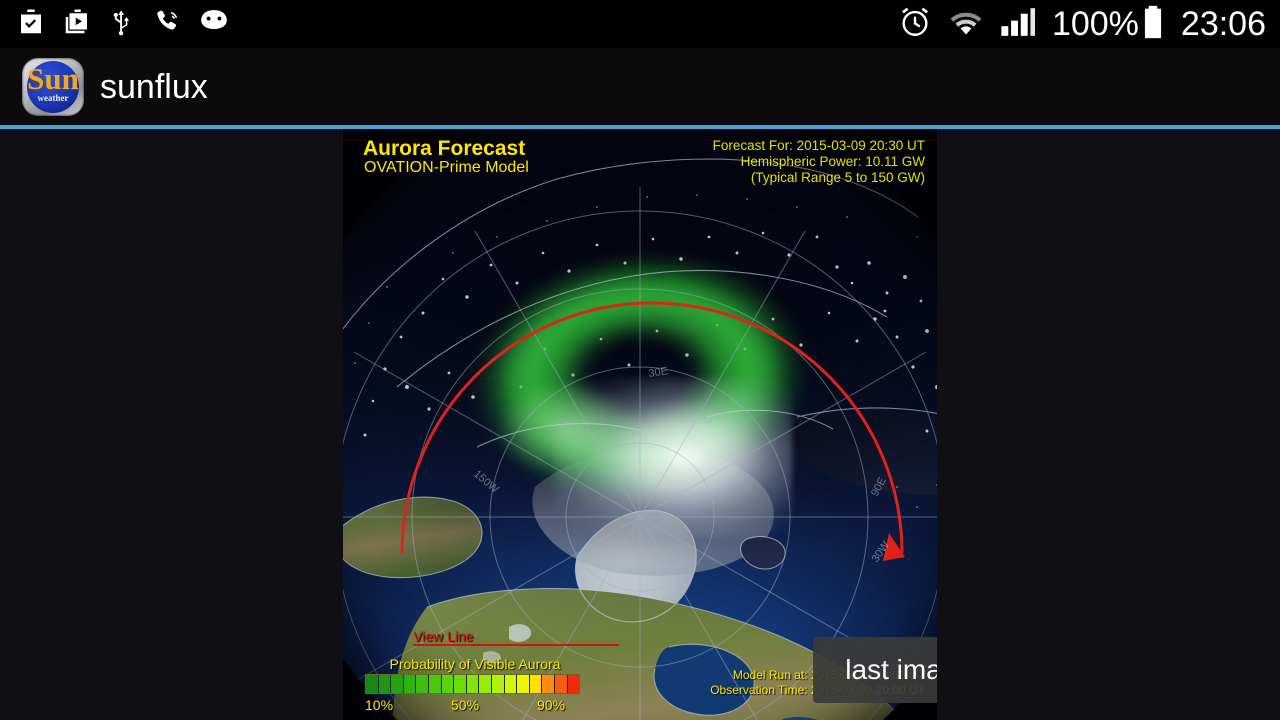  I want to click on checked-bag-icon, so click(31, 24).